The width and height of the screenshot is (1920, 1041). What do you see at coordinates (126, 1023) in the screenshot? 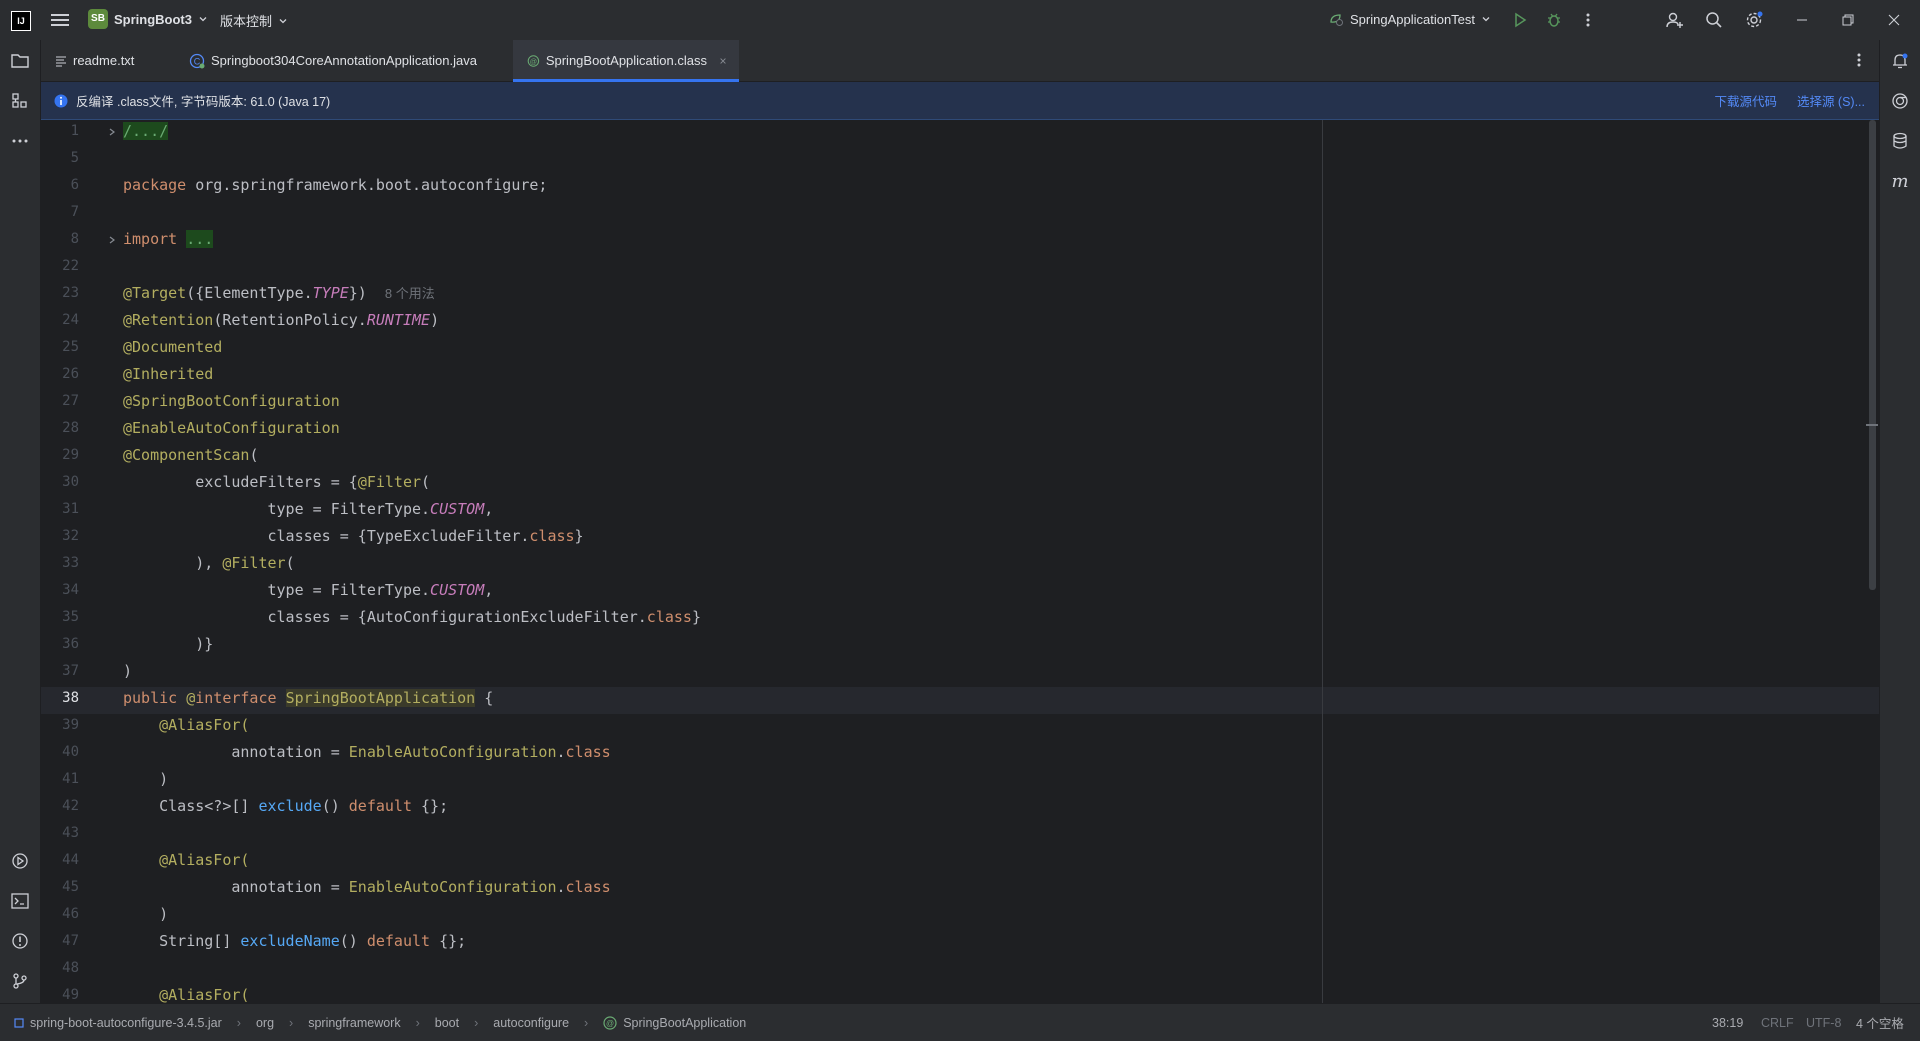
I see `breadcrumb-jar: spring-boot-autoconfigure-3.4.5.jar` at bounding box center [126, 1023].